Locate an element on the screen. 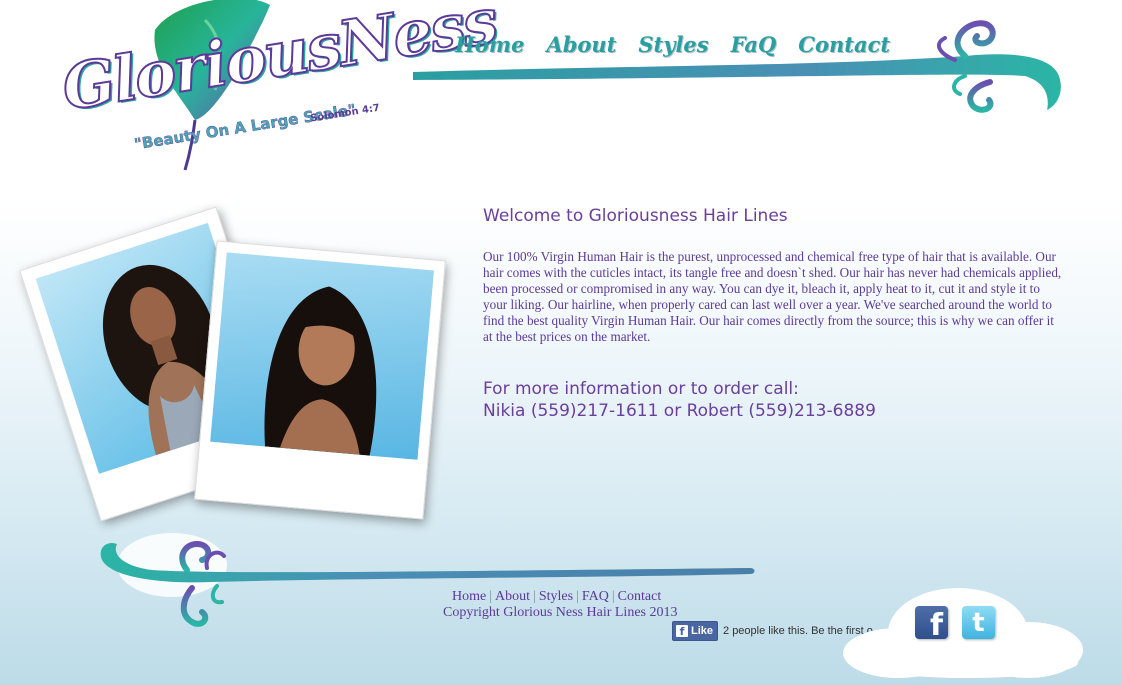 The height and width of the screenshot is (685, 1122). main-nav: Home About Styles FaQ Contact is located at coordinates (683, 49).